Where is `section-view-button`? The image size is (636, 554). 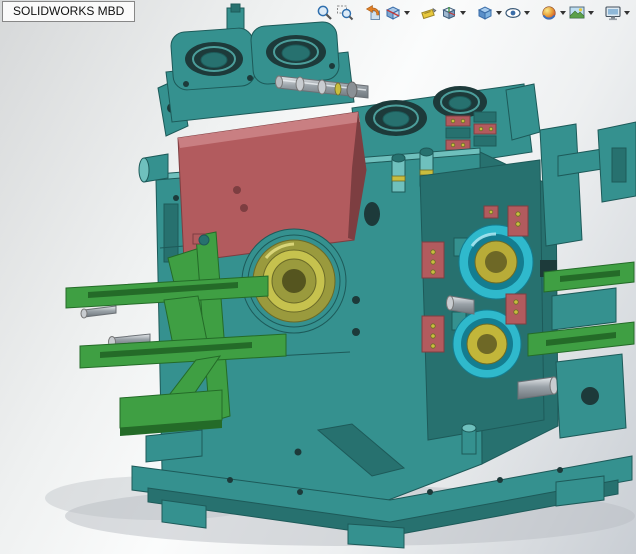
section-view-button is located at coordinates (397, 13).